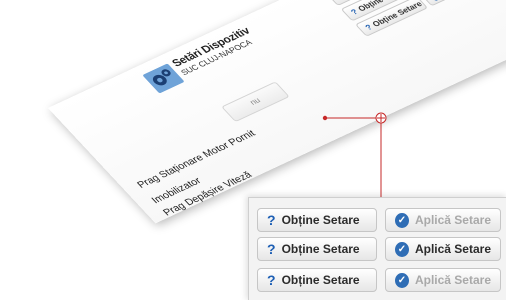 This screenshot has width=506, height=300. I want to click on settings-row-3: ? Obține Setare ✓ Aplică Setare, so click(379, 280).